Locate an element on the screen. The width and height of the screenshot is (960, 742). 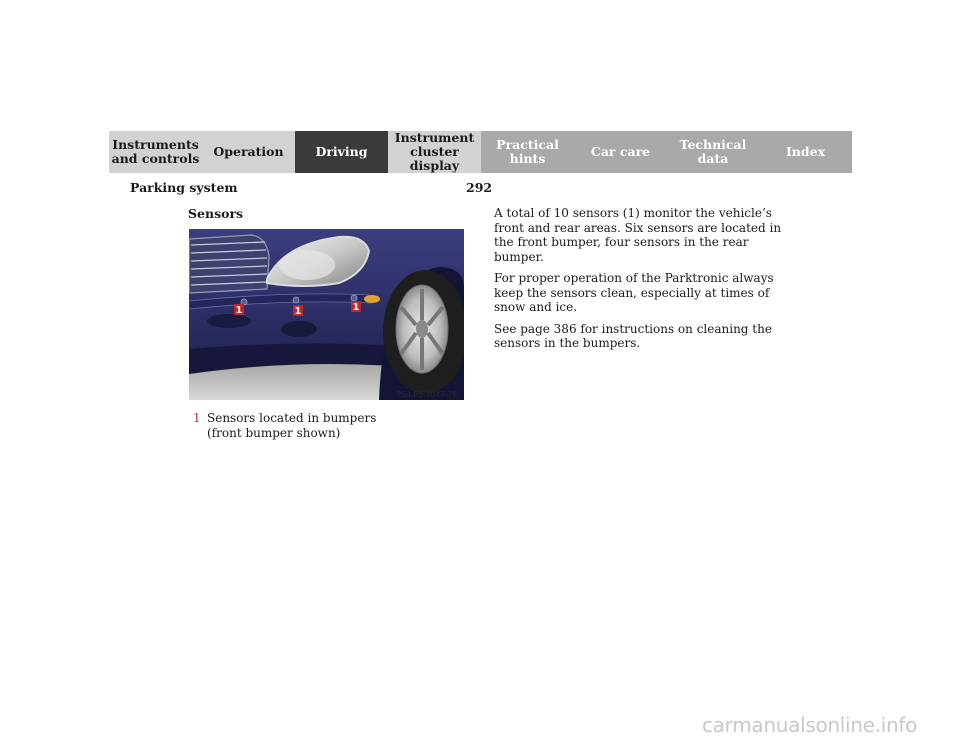
tab-index: Index is located at coordinates (805, 152).